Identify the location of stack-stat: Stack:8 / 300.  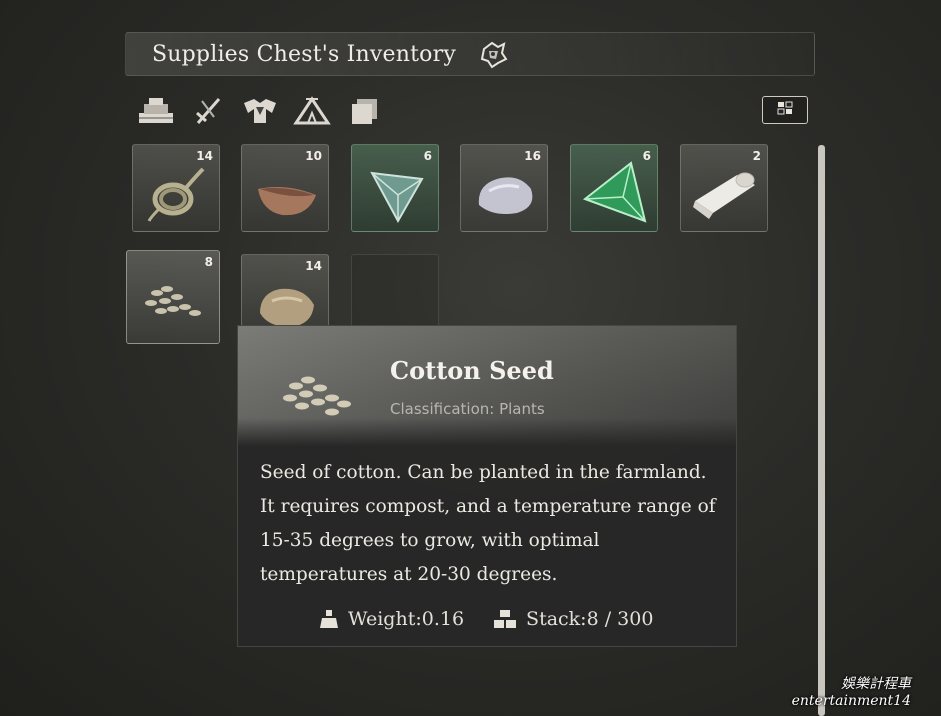
(572, 619).